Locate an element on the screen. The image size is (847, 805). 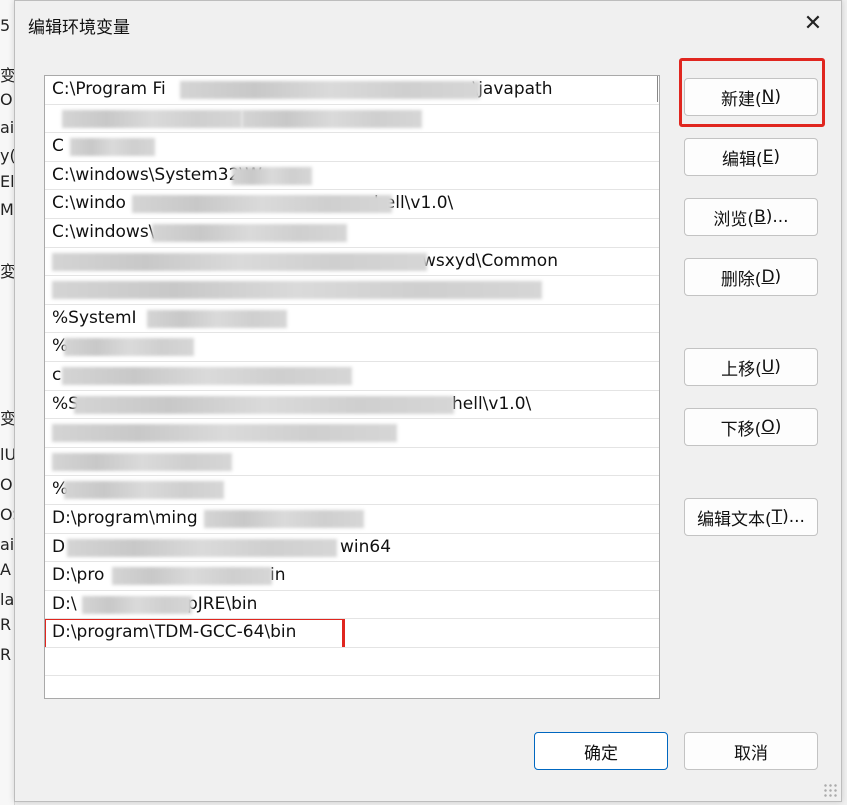
path-list-item: C:\windows\ is located at coordinates (352, 233).